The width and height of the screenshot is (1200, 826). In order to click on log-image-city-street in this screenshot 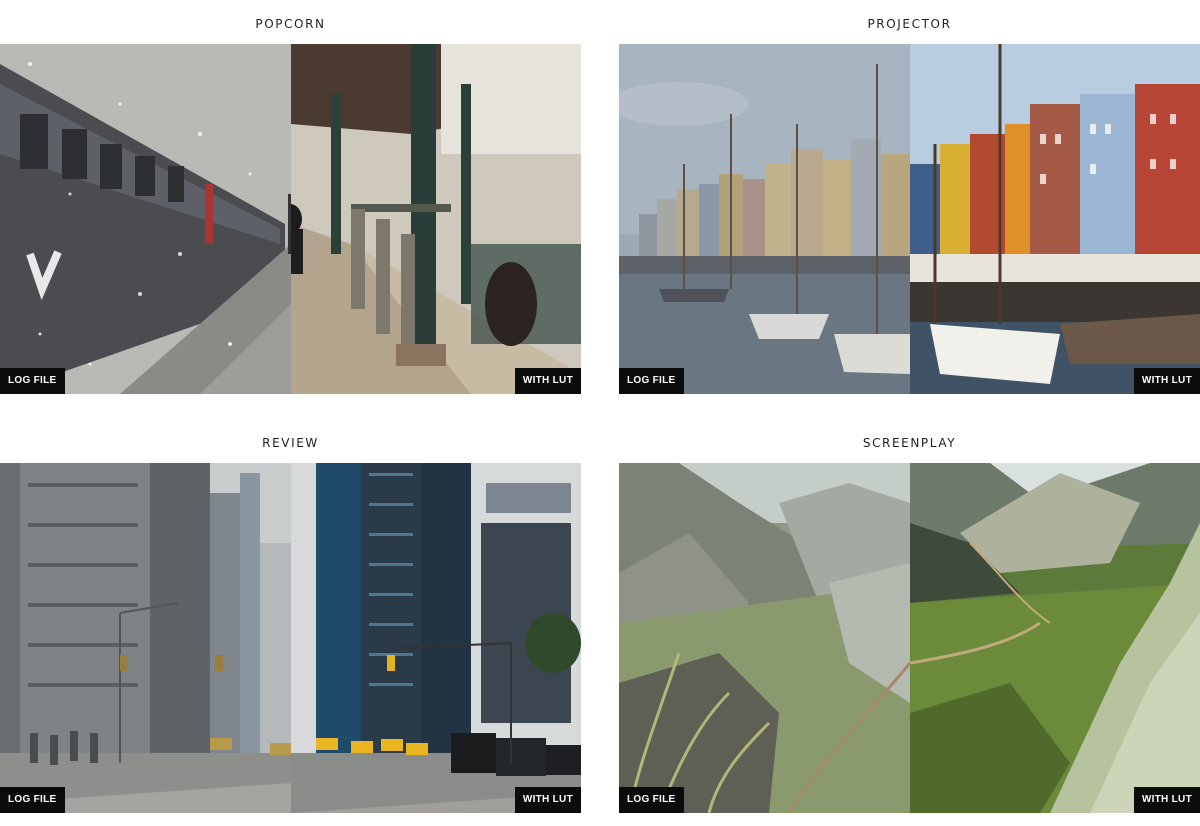, I will do `click(145, 638)`.